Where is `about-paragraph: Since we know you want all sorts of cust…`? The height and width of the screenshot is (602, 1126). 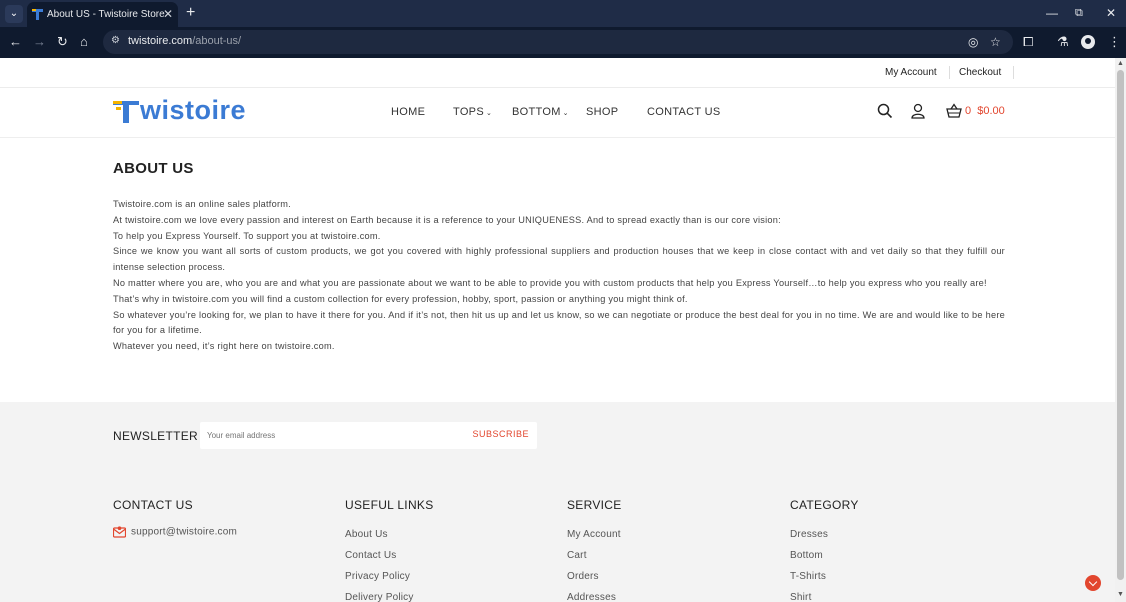
about-paragraph: Since we know you want all sorts of cust… is located at coordinates (559, 259).